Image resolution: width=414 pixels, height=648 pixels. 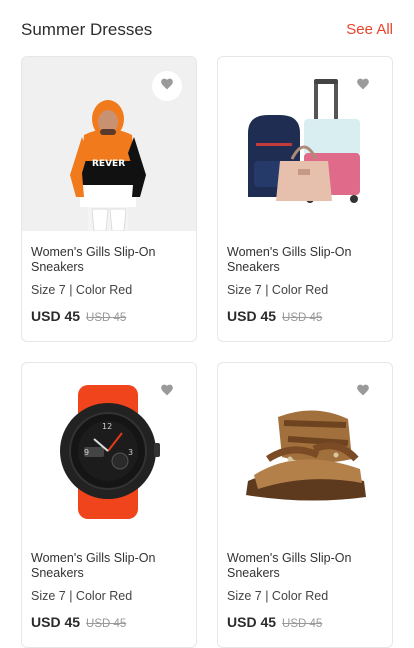 I want to click on svg-text: 9, so click(x=86, y=452).